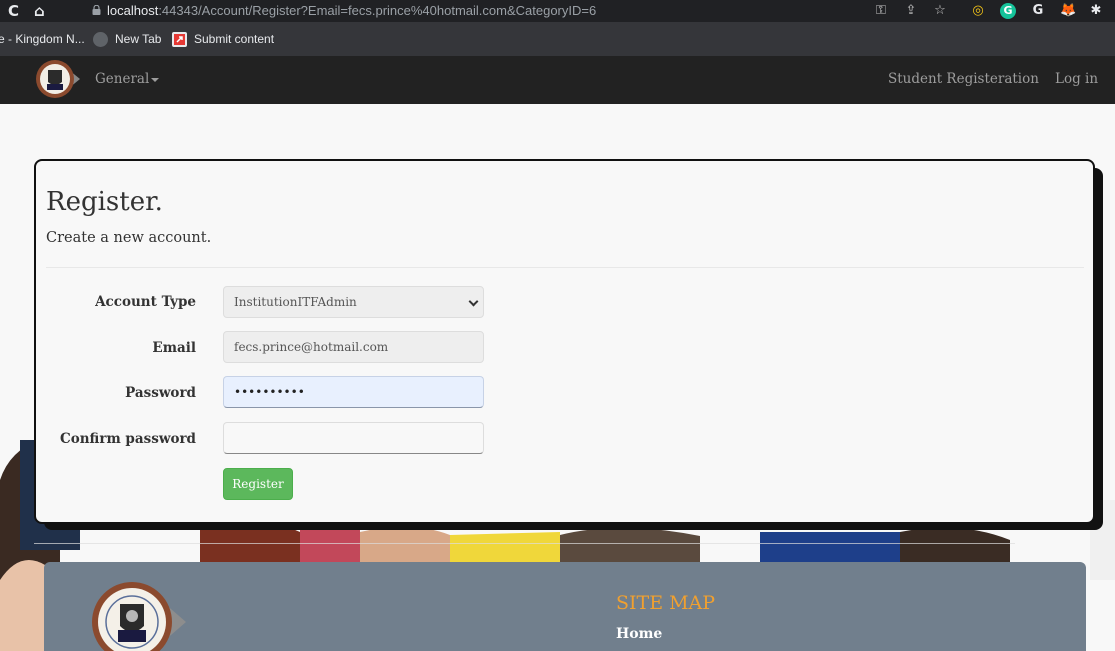  What do you see at coordinates (353, 392) in the screenshot?
I see `password-field: ••••••••••` at bounding box center [353, 392].